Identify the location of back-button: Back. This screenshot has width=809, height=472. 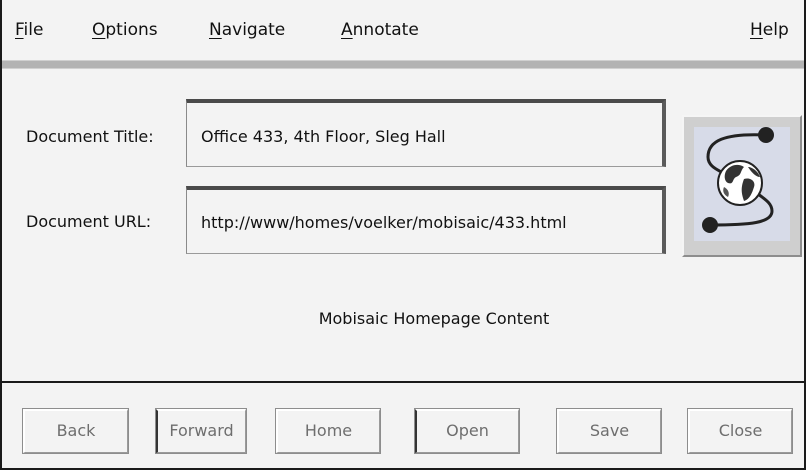
(75, 431).